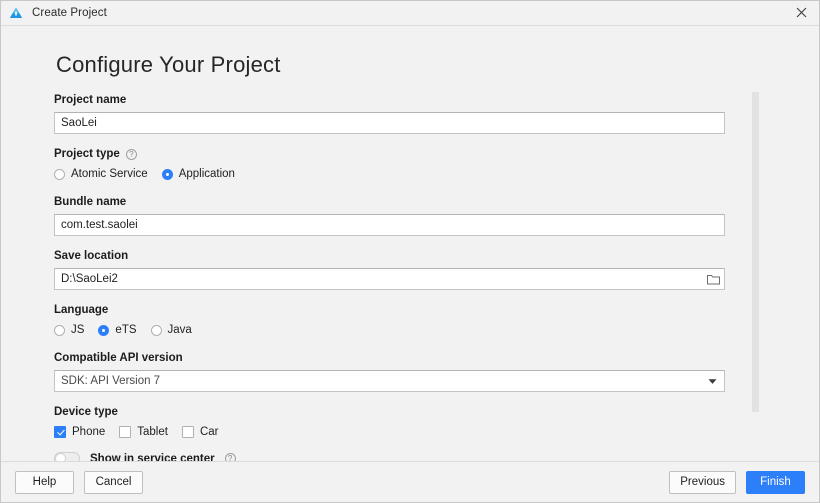 This screenshot has height=503, width=820. I want to click on radio-atomic-service: Atomic Service, so click(101, 174).